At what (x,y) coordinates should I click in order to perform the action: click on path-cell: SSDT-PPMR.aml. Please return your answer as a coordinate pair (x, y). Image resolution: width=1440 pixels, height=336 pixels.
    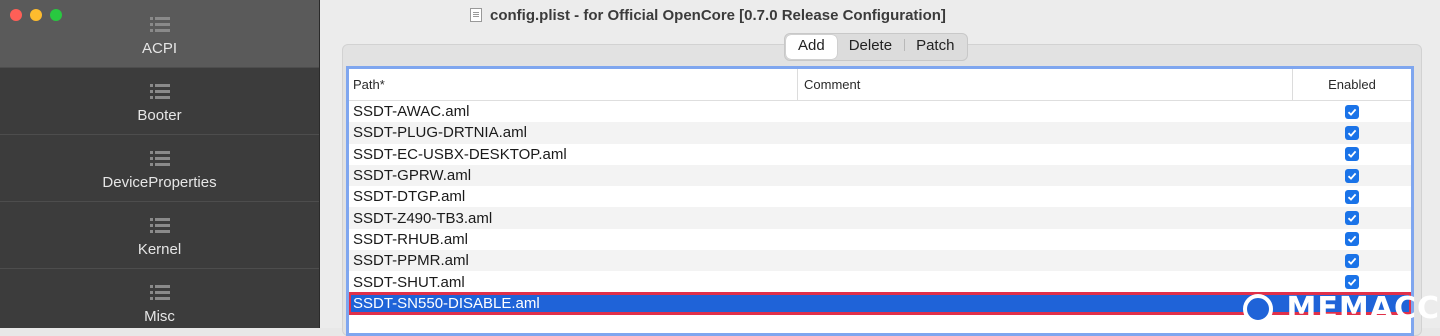
    Looking at the image, I should click on (573, 260).